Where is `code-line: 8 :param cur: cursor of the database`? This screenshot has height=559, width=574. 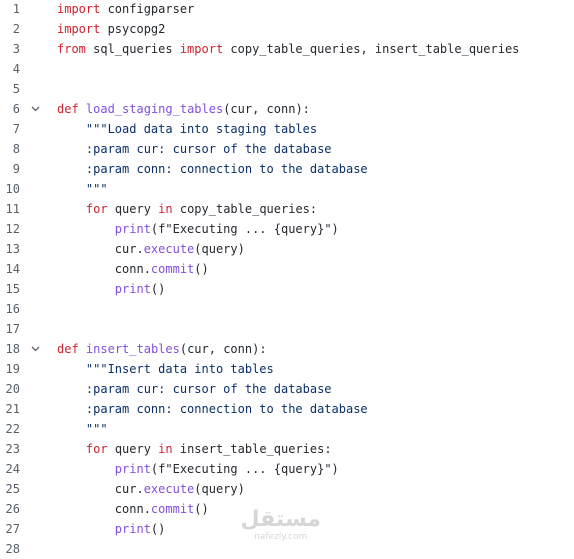
code-line: 8 :param cur: cursor of the database is located at coordinates (287, 149).